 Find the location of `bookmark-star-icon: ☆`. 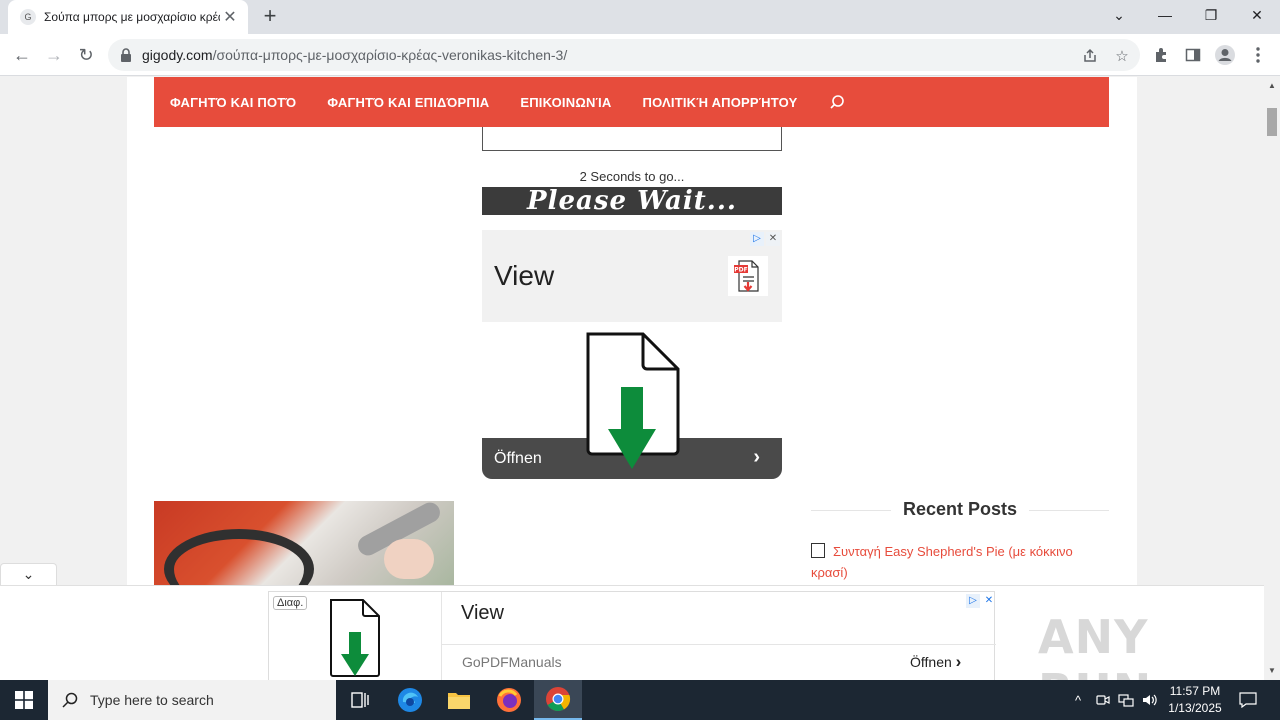

bookmark-star-icon: ☆ is located at coordinates (1122, 56).